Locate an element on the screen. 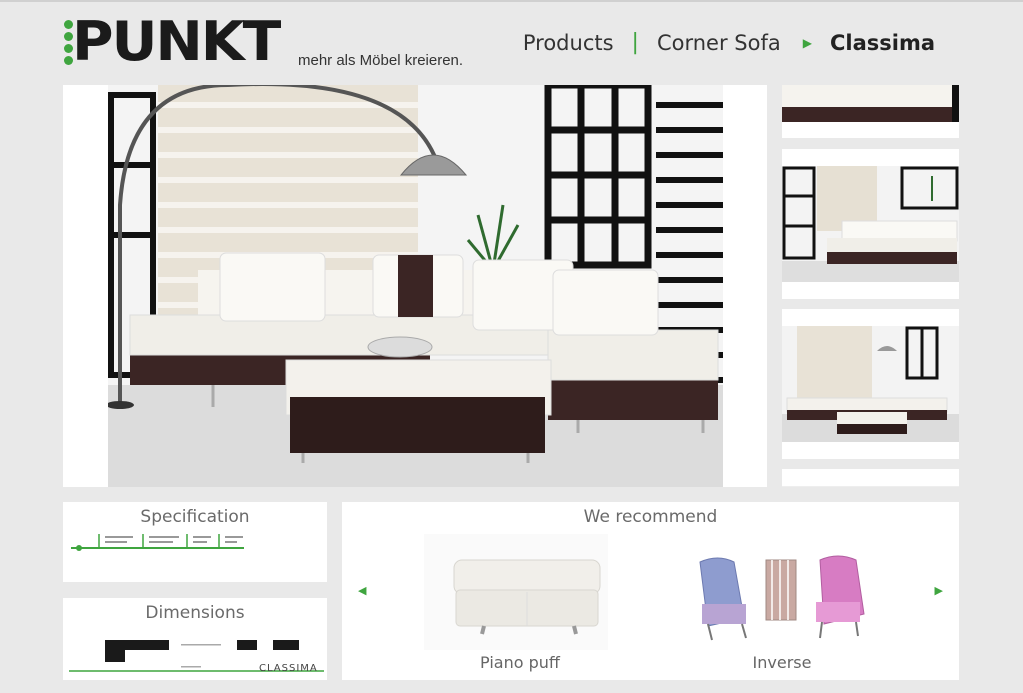 This screenshot has width=1023, height=693. logo-wordmark: PUNKT is located at coordinates (176, 41).